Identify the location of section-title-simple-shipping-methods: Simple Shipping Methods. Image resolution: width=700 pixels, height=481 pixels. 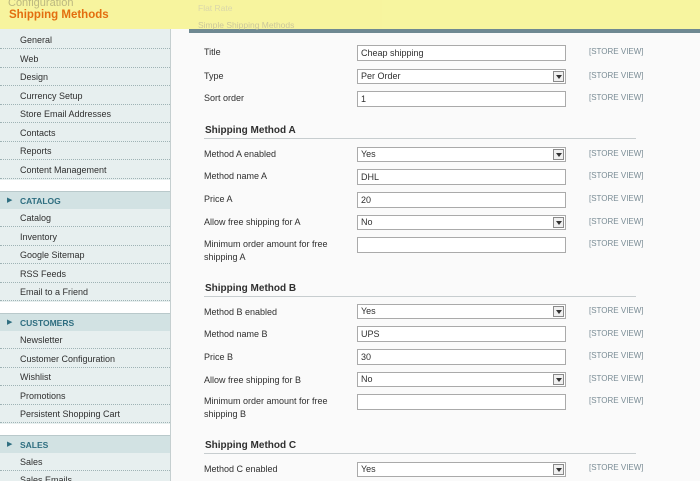
(246, 25).